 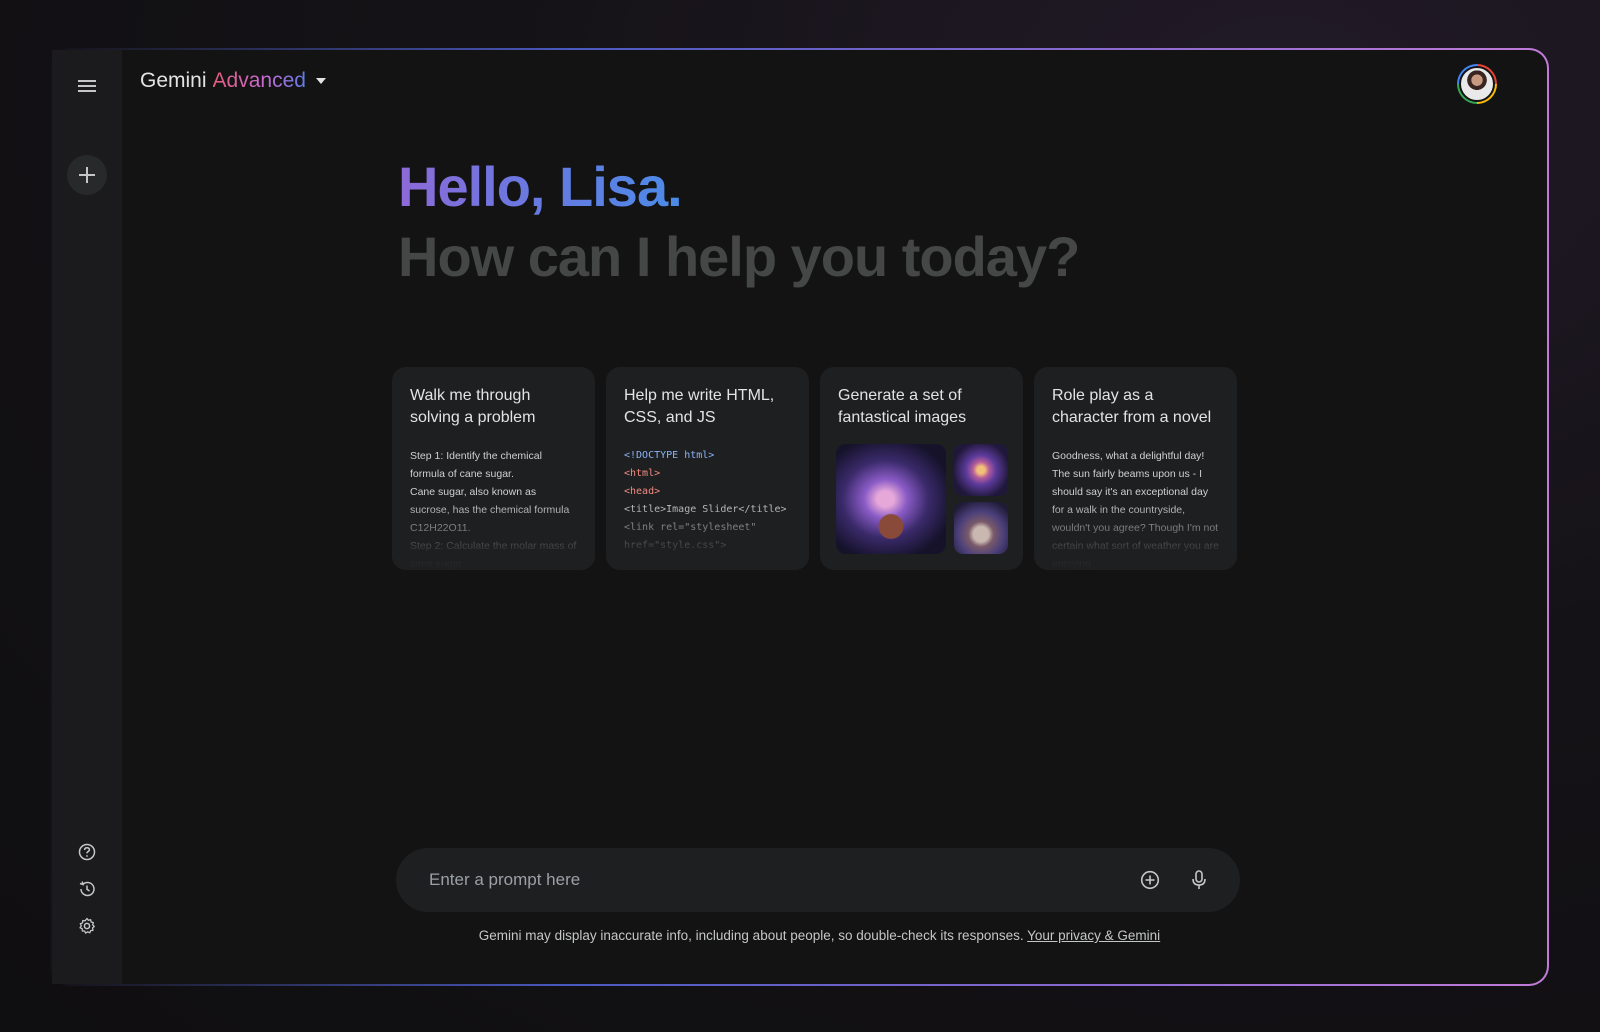 I want to click on cake-image, so click(x=981, y=528).